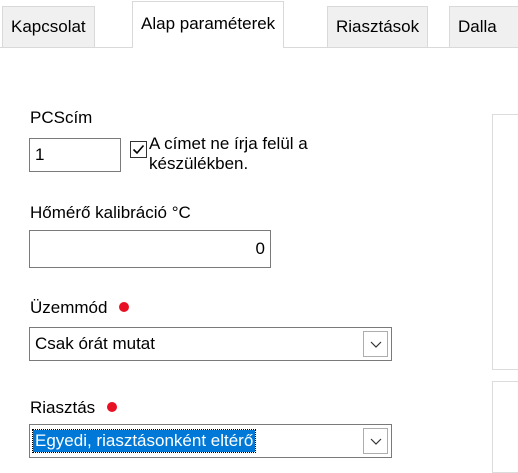 This screenshot has width=518, height=473. Describe the element at coordinates (150, 249) in the screenshot. I see `thermometer-calibration-input: 0` at that location.